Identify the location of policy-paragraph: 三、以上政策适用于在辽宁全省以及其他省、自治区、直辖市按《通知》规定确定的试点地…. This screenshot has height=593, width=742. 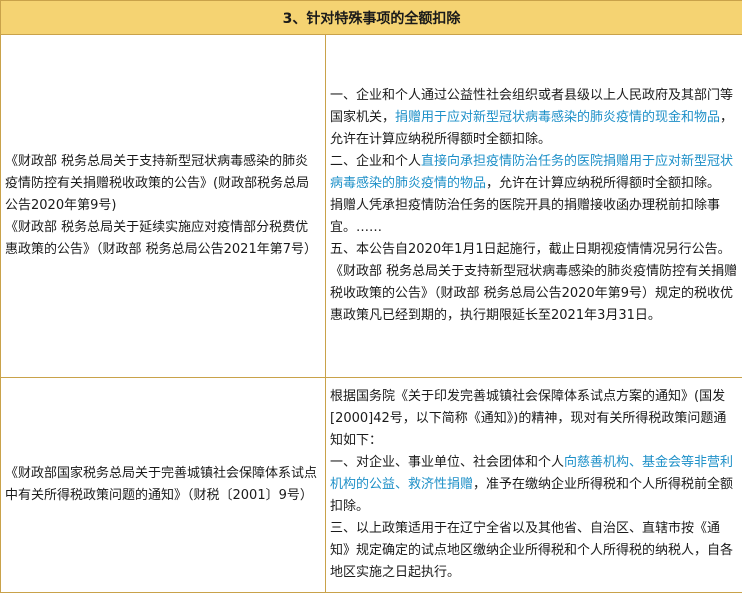
(532, 550).